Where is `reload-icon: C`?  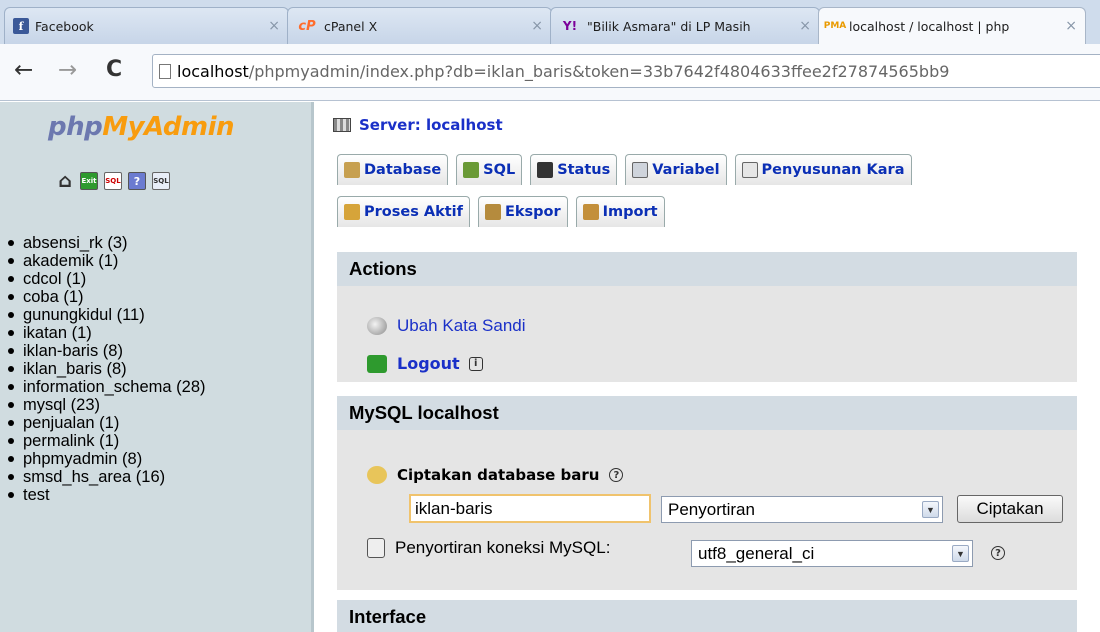
reload-icon: C is located at coordinates (114, 70).